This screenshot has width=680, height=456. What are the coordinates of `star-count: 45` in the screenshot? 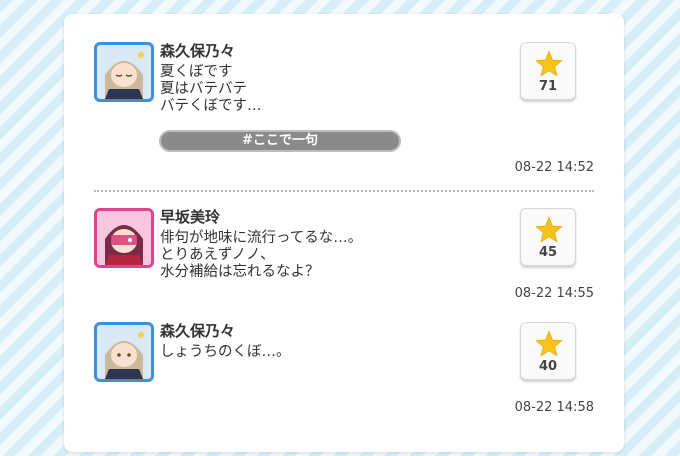 It's located at (548, 252).